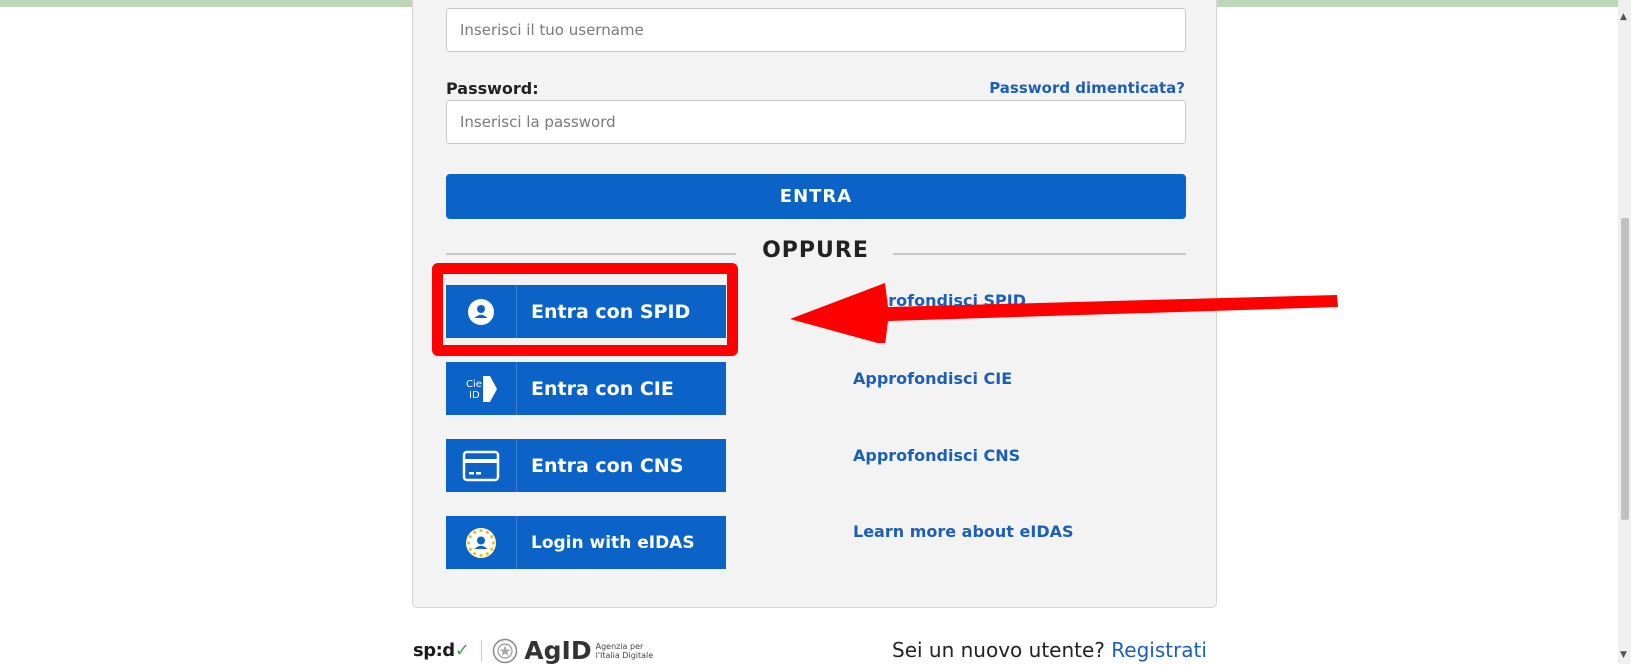  I want to click on spid-logo: sp:d✓, so click(441, 650).